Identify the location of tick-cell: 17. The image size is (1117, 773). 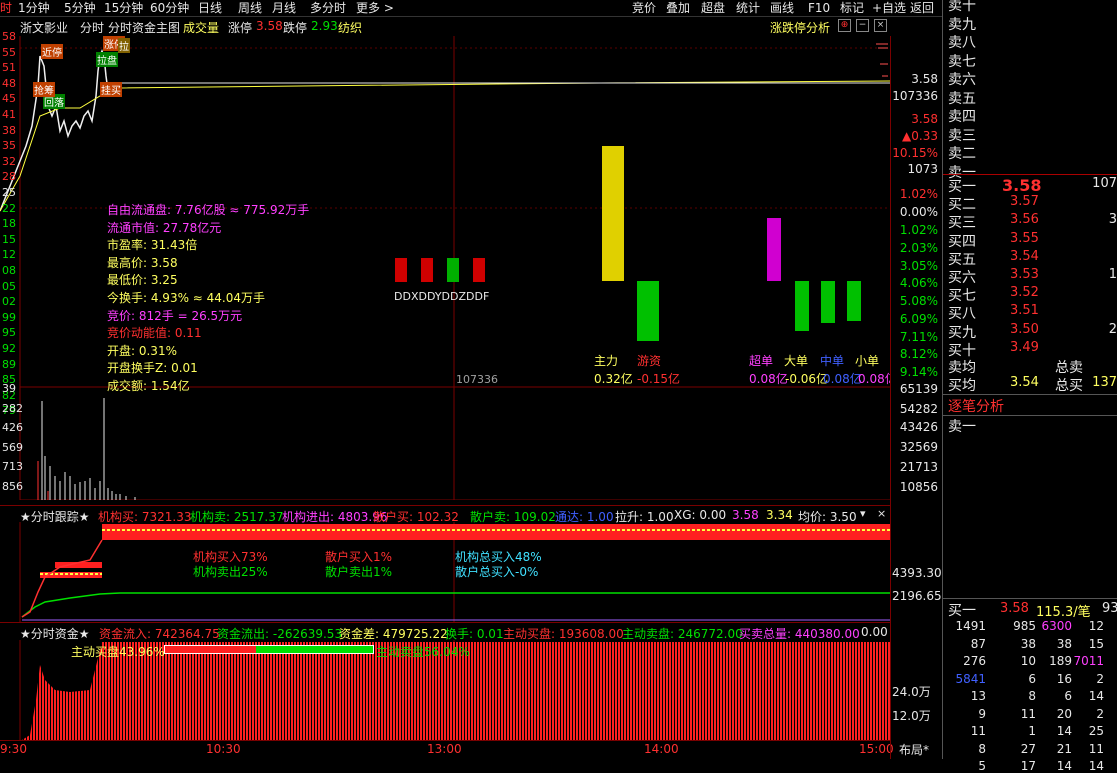
(1028, 766).